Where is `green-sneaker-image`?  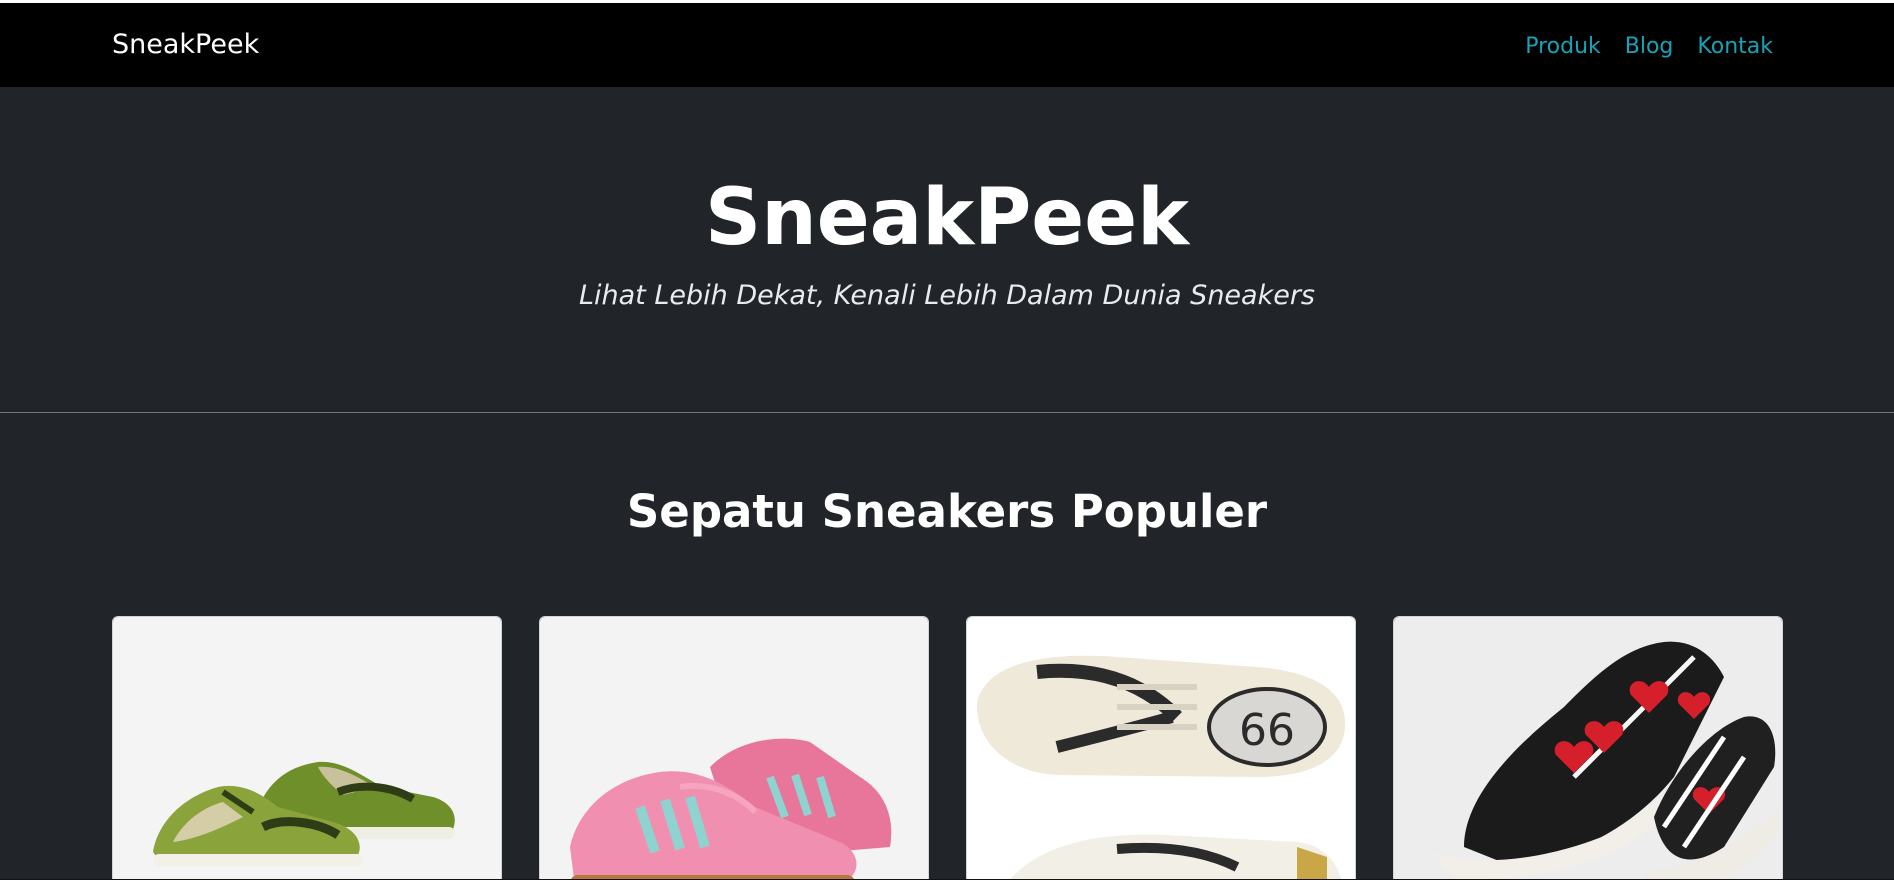
green-sneaker-image is located at coordinates (307, 748).